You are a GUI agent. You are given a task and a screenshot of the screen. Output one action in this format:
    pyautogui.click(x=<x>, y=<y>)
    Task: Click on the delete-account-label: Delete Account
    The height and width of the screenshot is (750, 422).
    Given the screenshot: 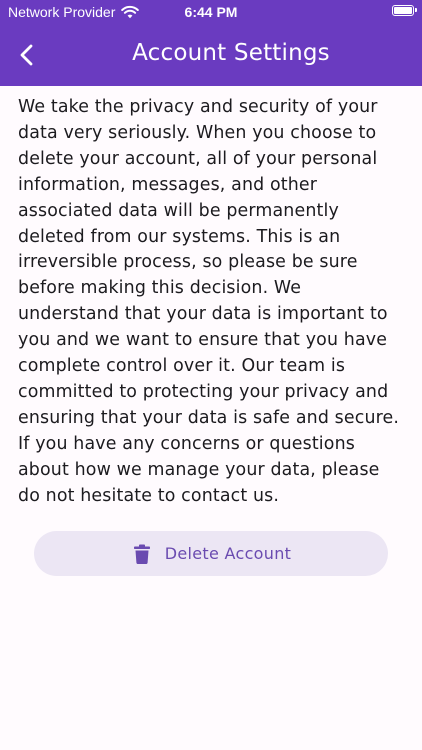 What is the action you would take?
    pyautogui.click(x=228, y=553)
    